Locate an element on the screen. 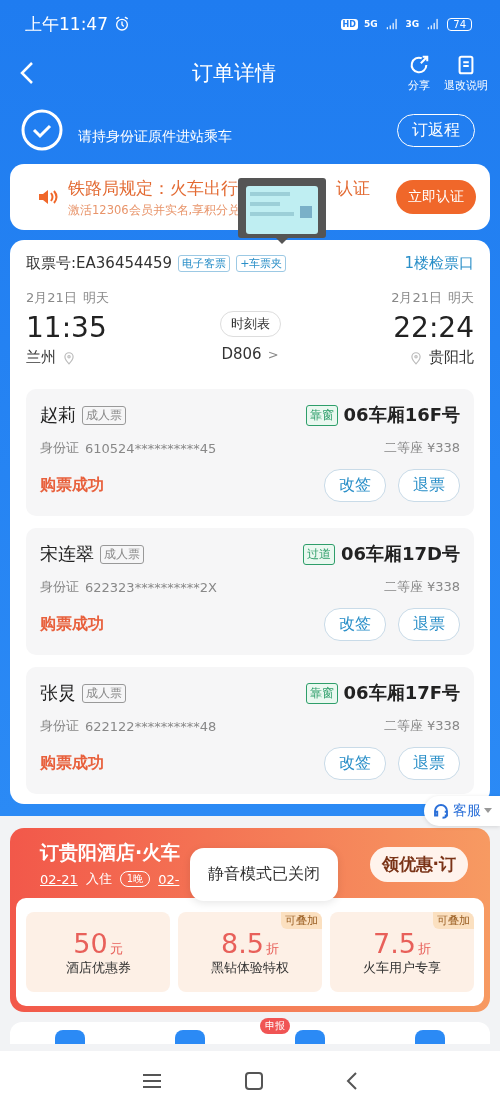 Image resolution: width=500 pixels, height=1111 pixels. page-title: 订单详情 is located at coordinates (234, 73).